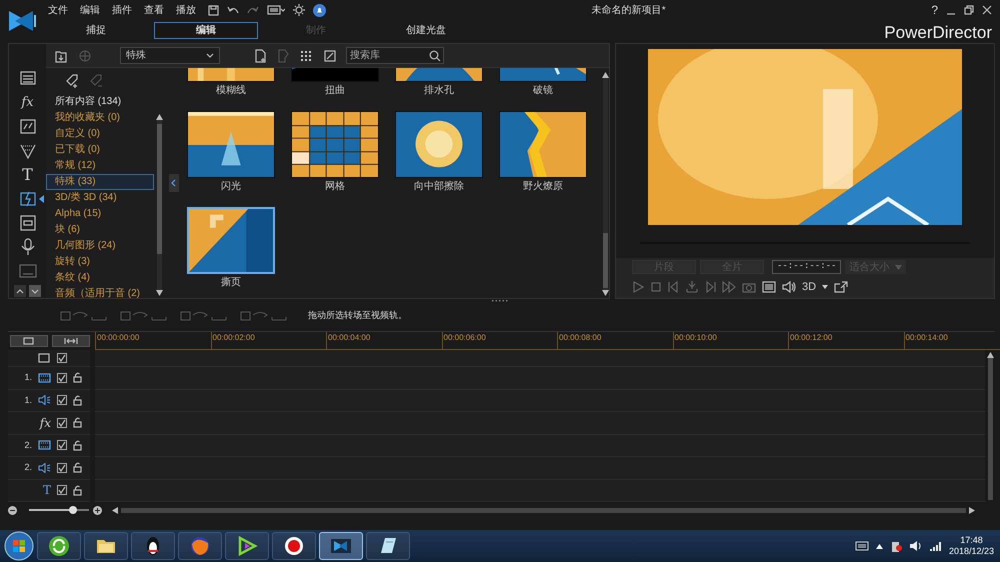  Describe the element at coordinates (100, 292) in the screenshot. I see `category-item: 音频（适用于音 (2)` at that location.